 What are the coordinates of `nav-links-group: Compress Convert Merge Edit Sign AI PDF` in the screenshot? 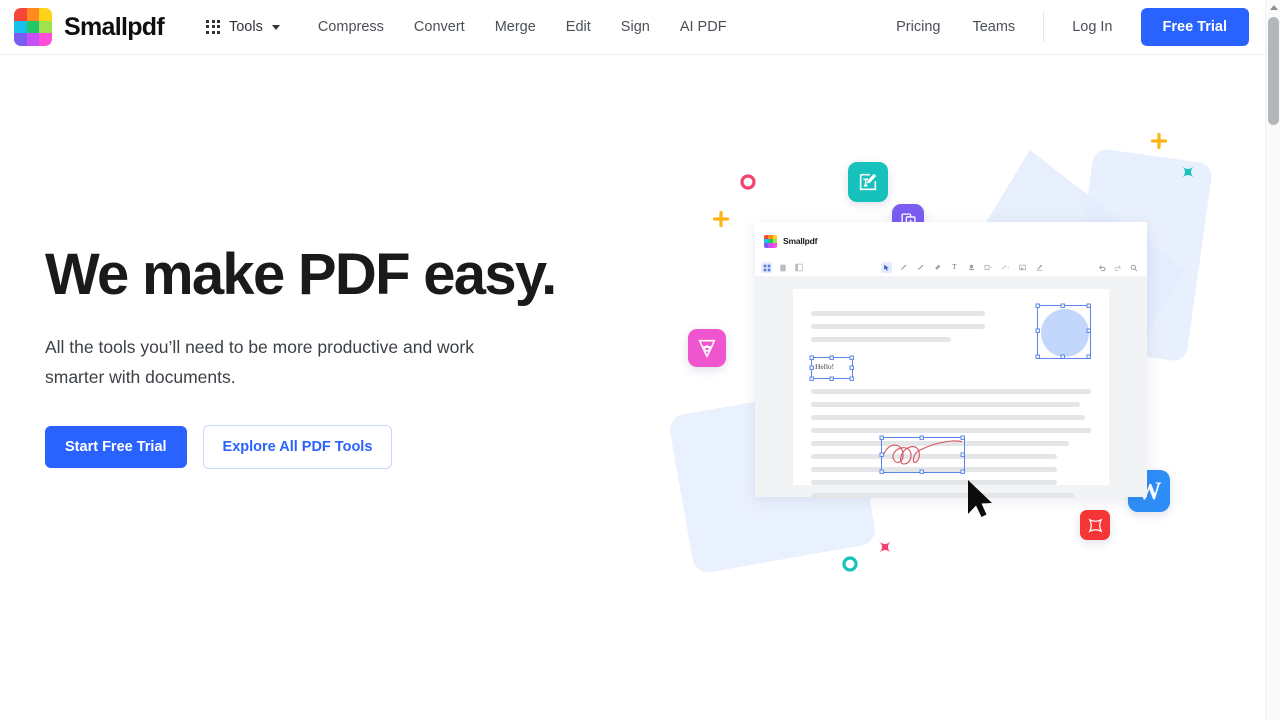 It's located at (522, 27).